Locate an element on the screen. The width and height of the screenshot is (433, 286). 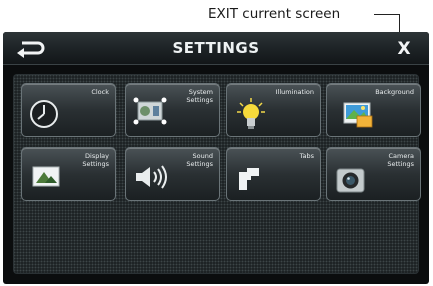
tile-display-settings: Display Settings is located at coordinates (68, 174).